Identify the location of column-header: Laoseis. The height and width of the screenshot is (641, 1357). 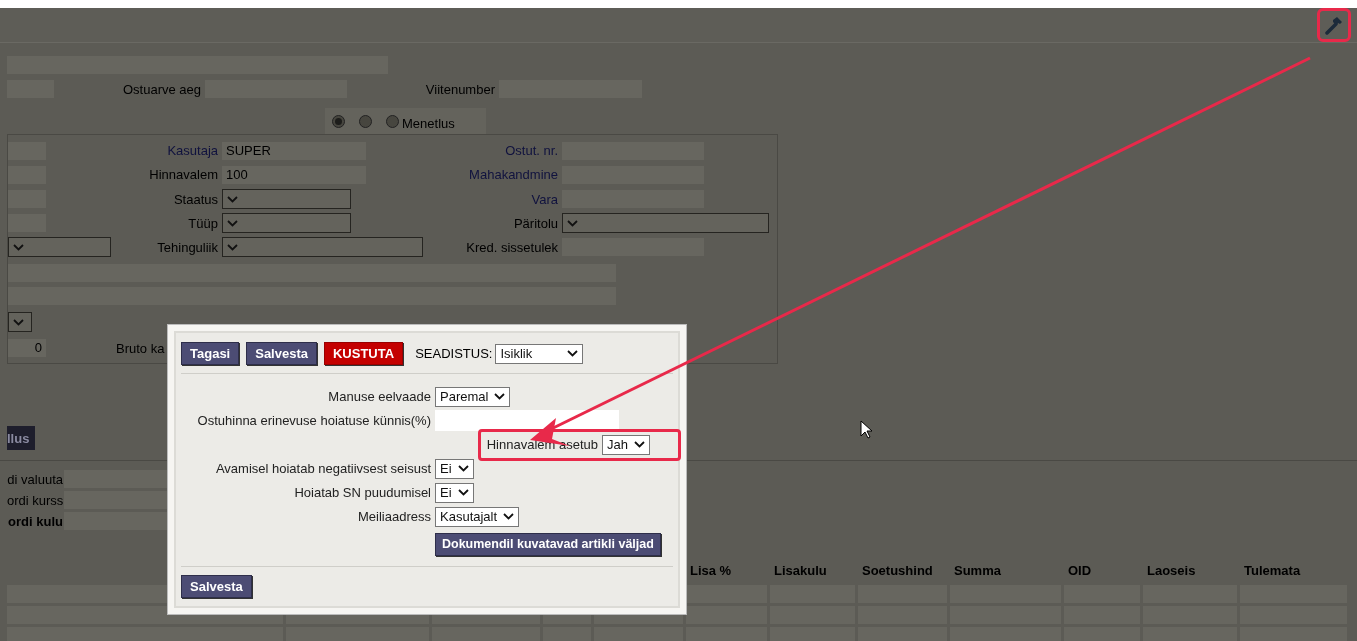
(1171, 571).